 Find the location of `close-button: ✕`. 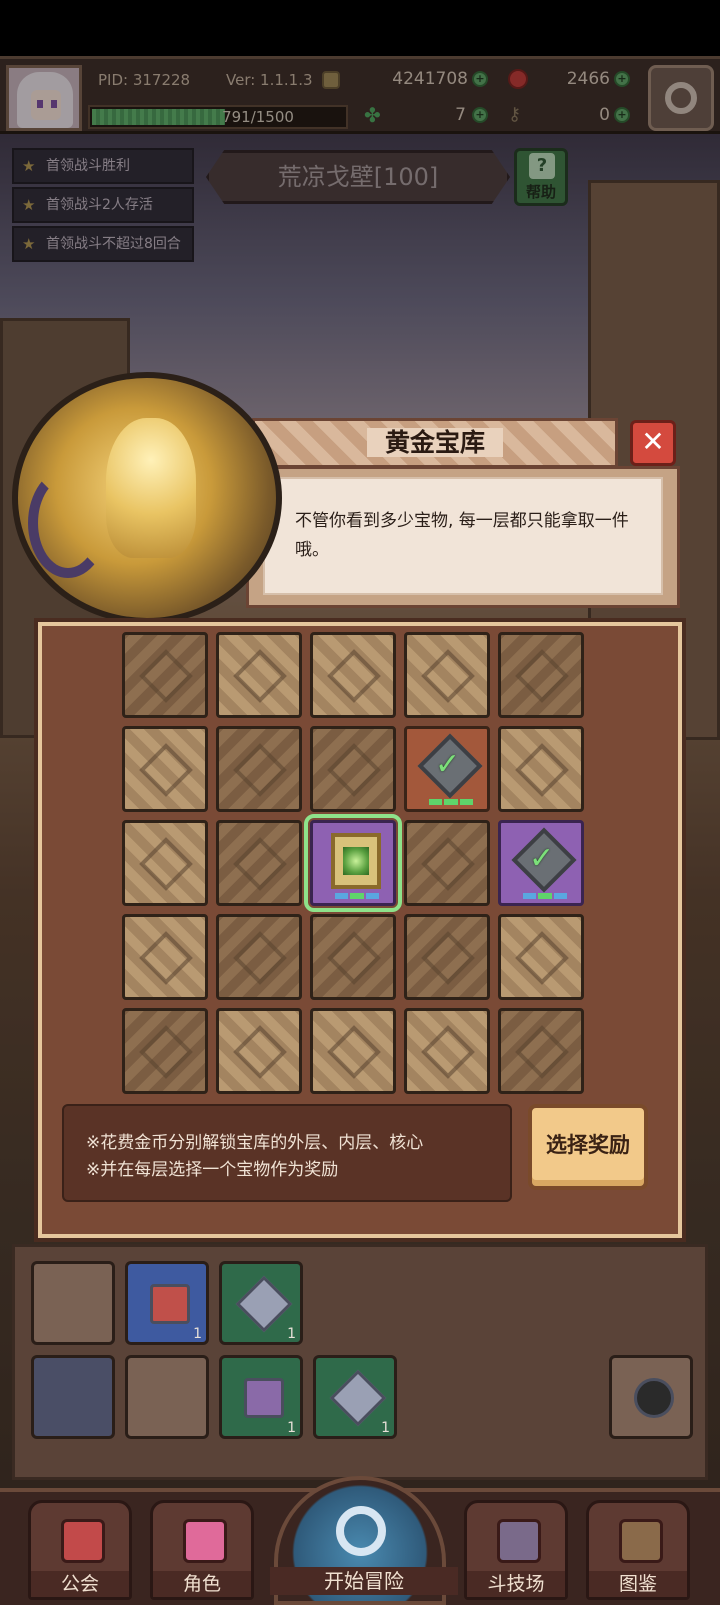

close-button: ✕ is located at coordinates (653, 443).